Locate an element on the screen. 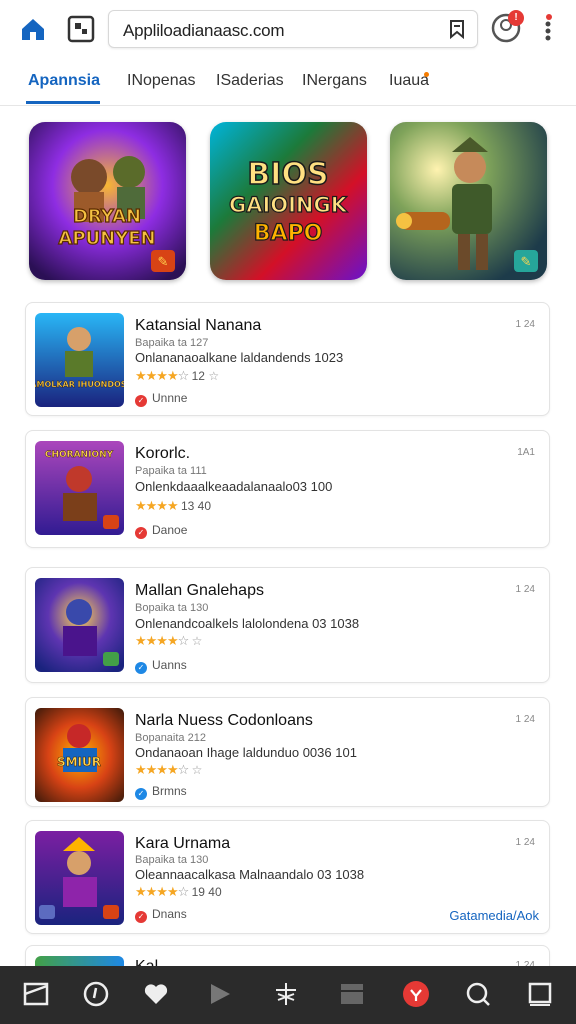 The height and width of the screenshot is (1024, 576). thumb-1-text: YAMOLKAR IHUONDOSK is located at coordinates (79, 384).